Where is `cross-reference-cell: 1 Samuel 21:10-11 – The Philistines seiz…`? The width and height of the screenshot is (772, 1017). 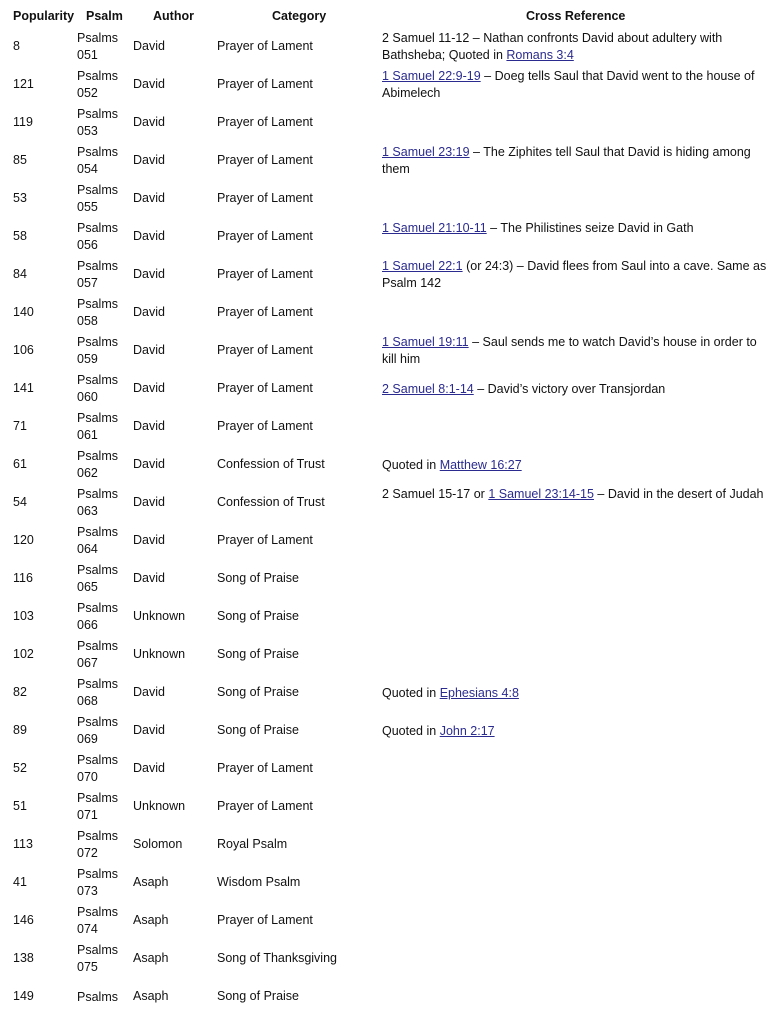
cross-reference-cell: 1 Samuel 21:10-11 – The Philistines seiz… is located at coordinates (574, 228).